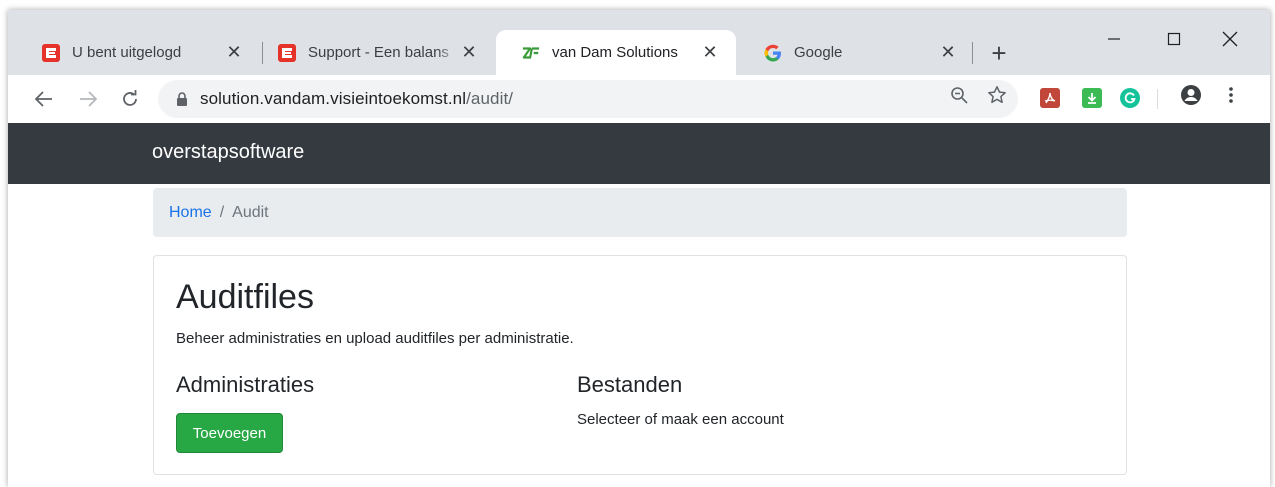 The width and height of the screenshot is (1275, 487). I want to click on bestanden-heading: Bestanden, so click(630, 384).